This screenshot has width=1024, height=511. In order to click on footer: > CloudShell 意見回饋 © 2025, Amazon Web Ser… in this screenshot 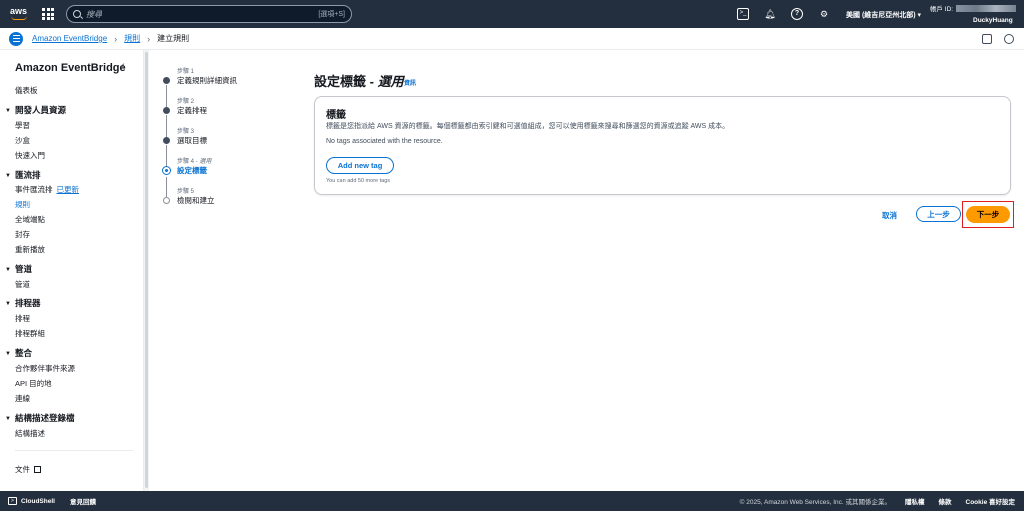, I will do `click(512, 501)`.